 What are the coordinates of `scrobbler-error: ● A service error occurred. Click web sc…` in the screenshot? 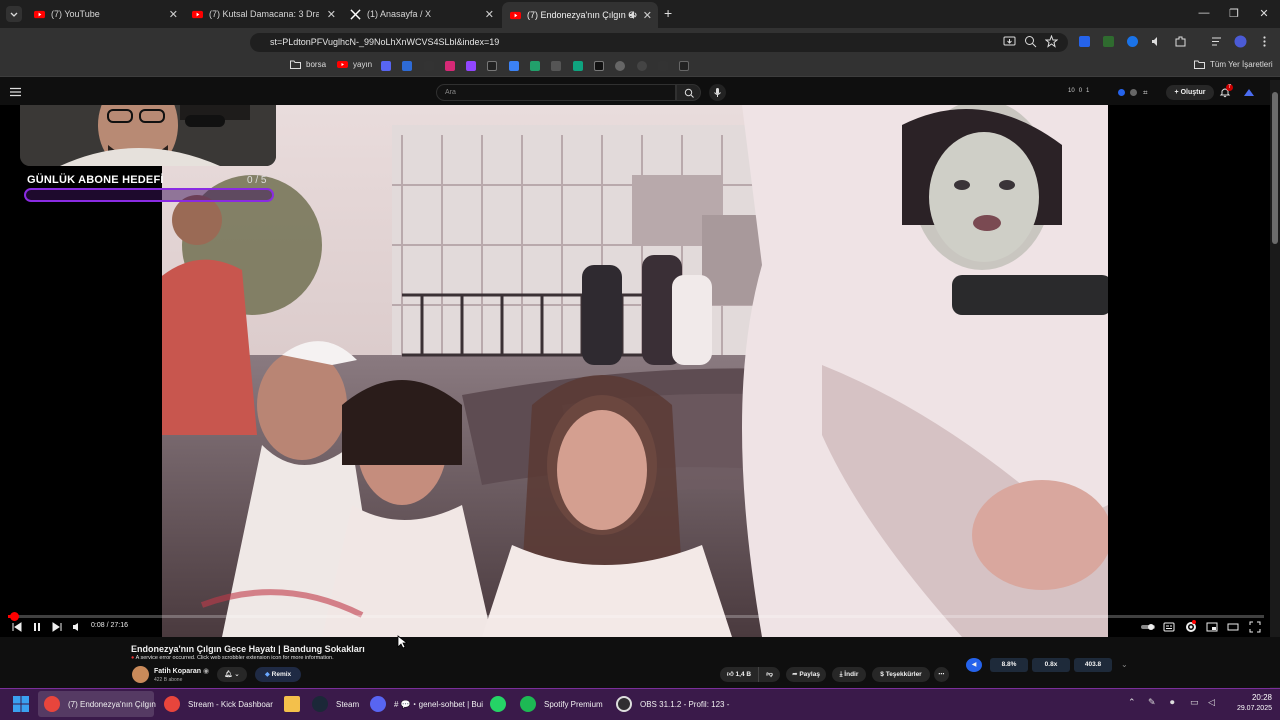 It's located at (232, 658).